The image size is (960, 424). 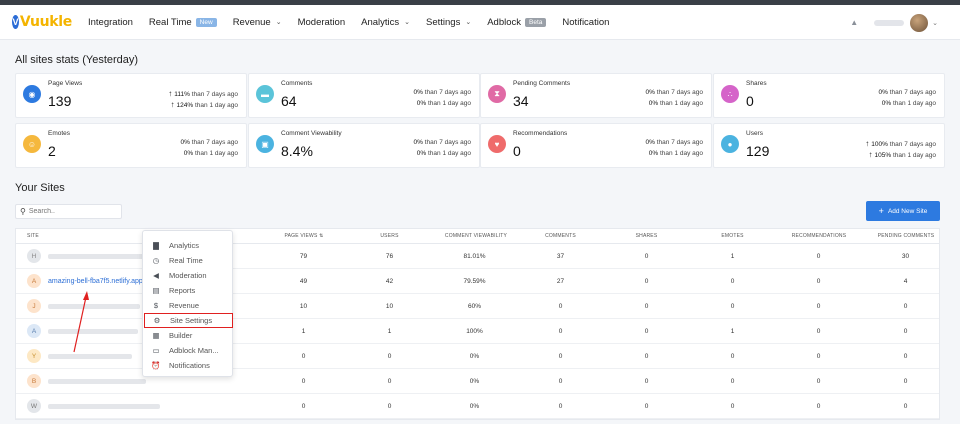 What do you see at coordinates (474, 306) in the screenshot?
I see `cell-viewability: 60%` at bounding box center [474, 306].